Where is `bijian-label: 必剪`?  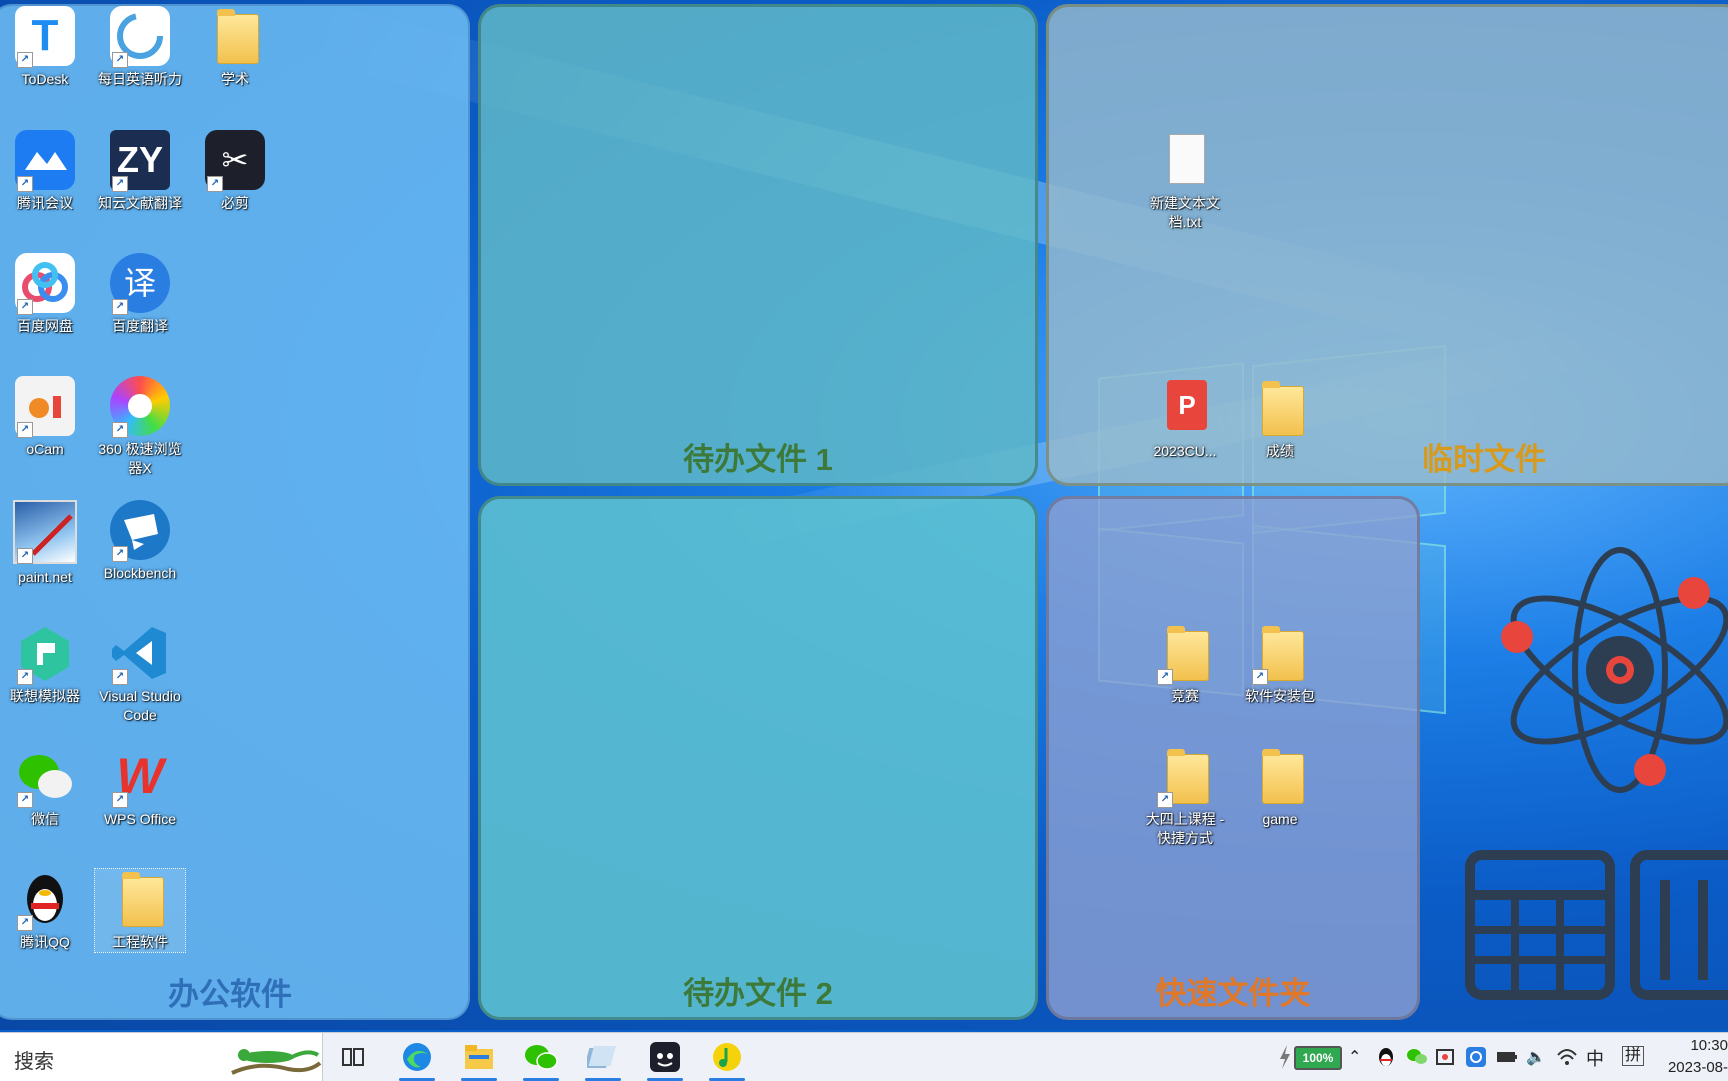
bijian-label: 必剪 is located at coordinates (235, 203).